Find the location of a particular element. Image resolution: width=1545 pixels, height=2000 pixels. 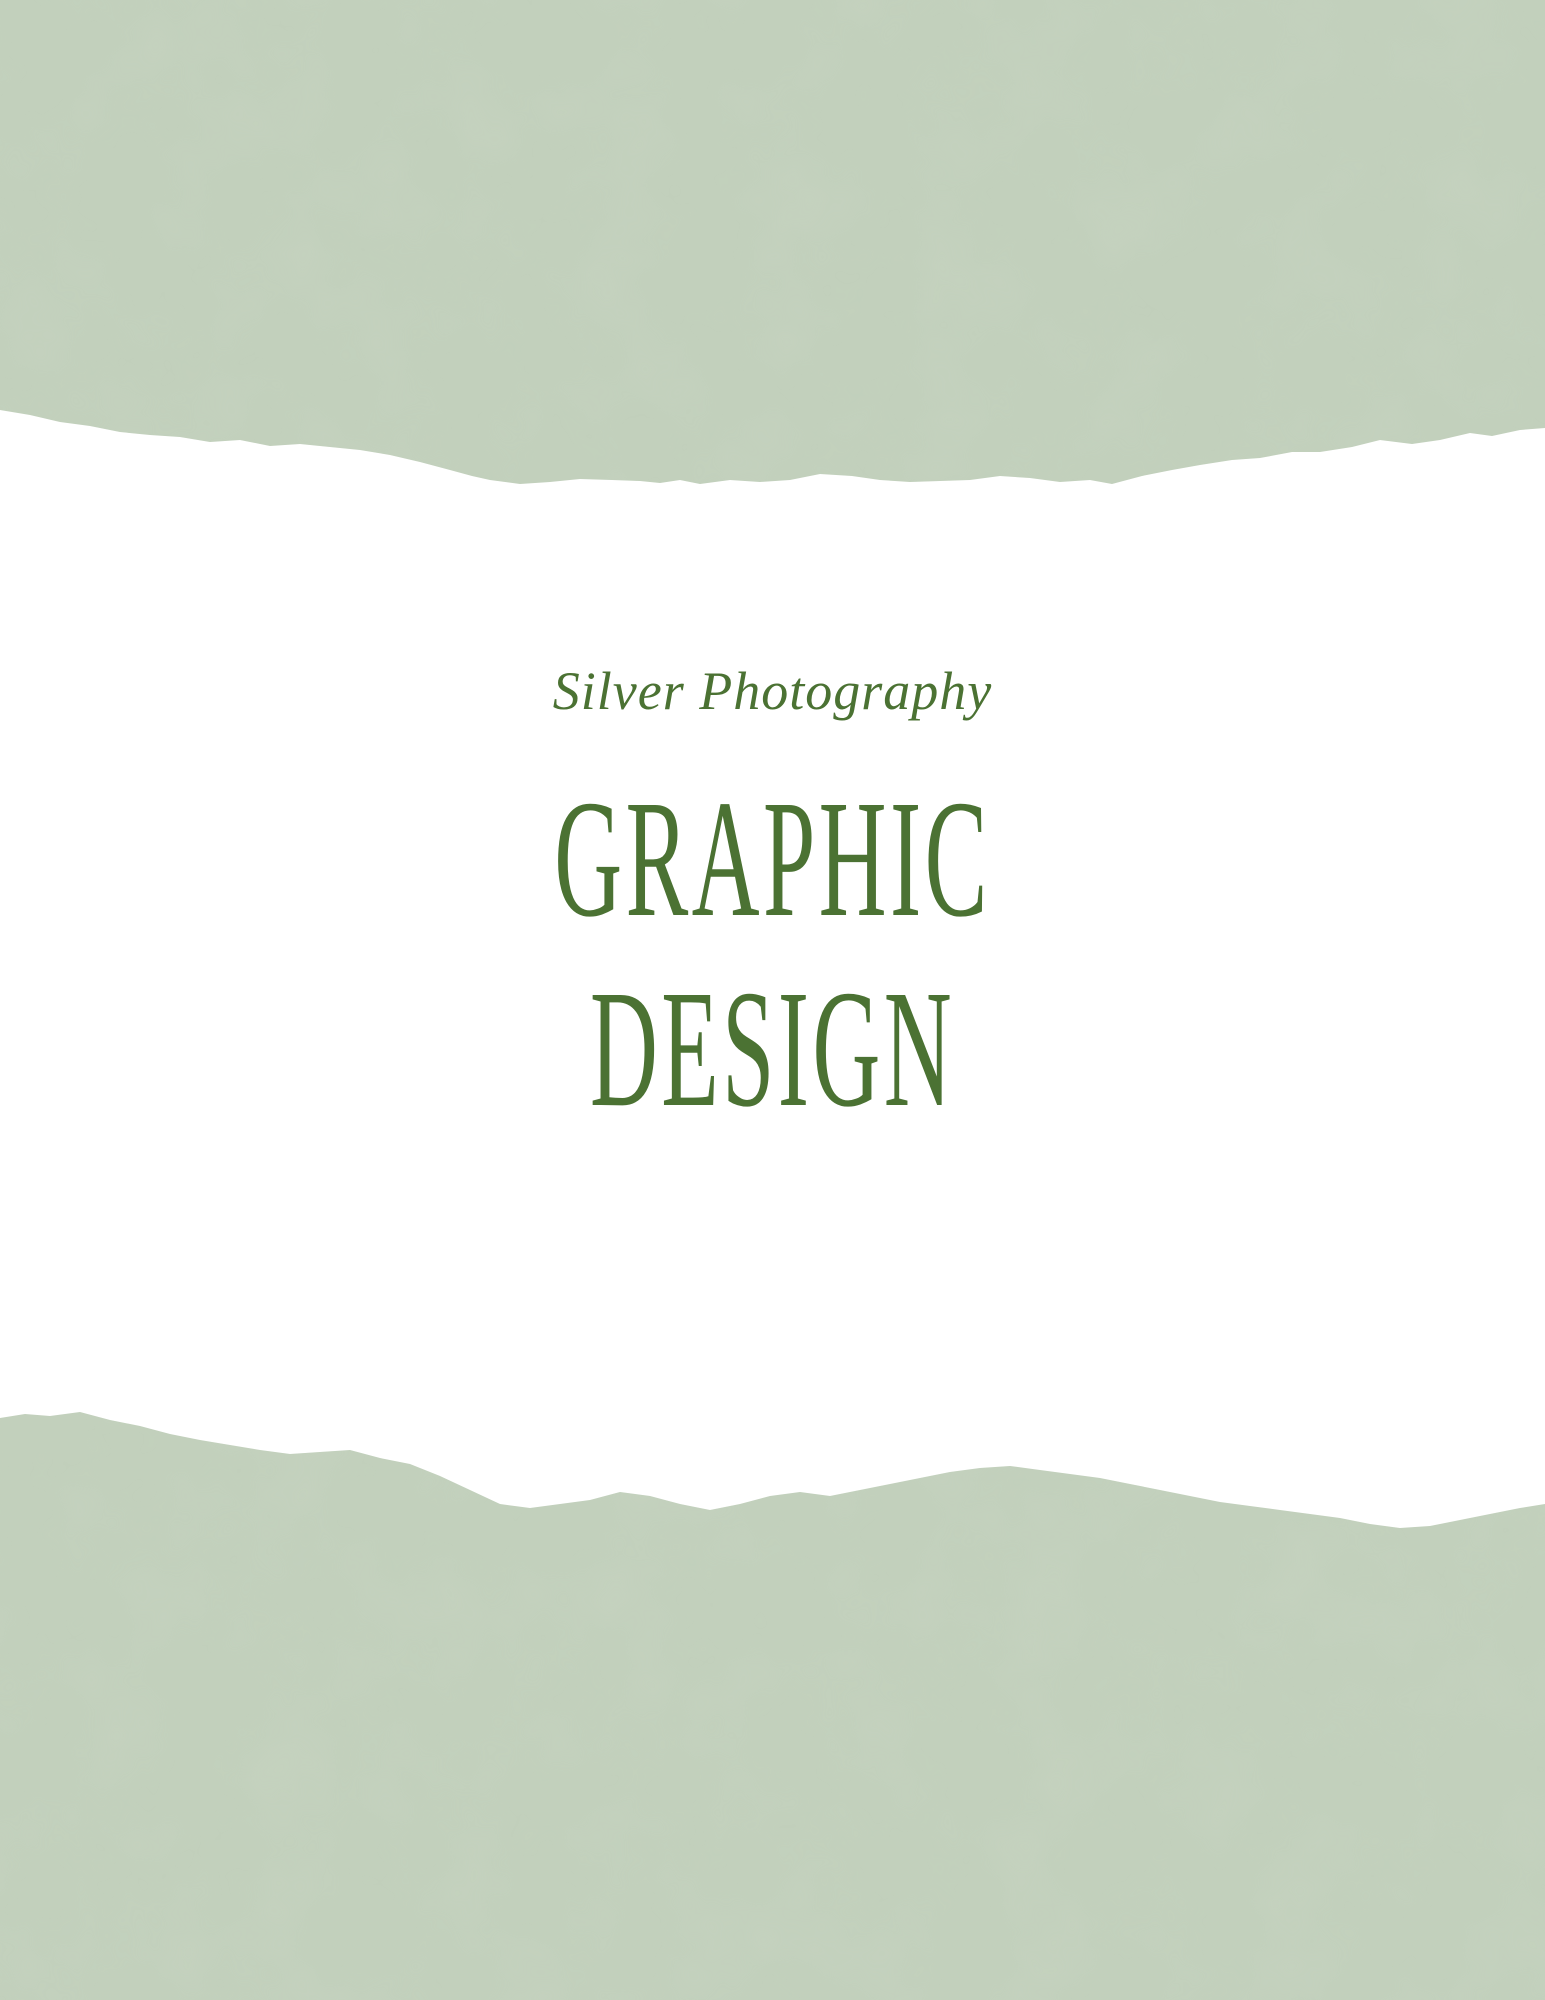

title-line-2: DESIGN is located at coordinates (772, 1049).